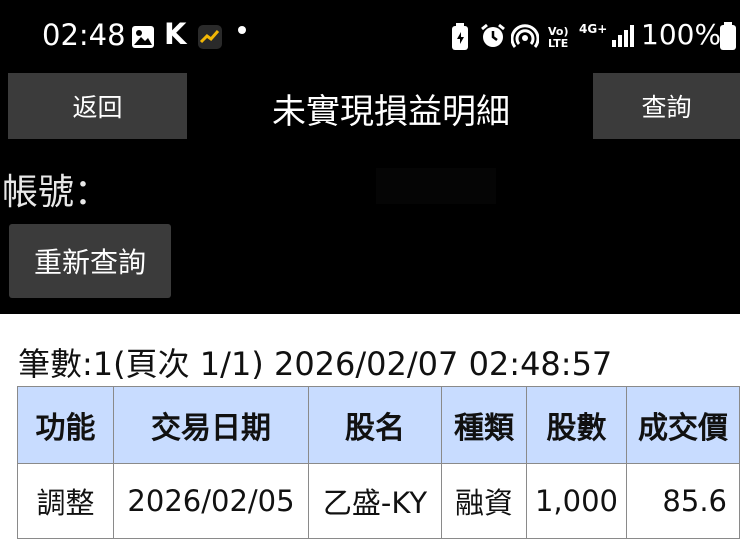 This screenshot has width=740, height=542. I want to click on table-row: 調整 2026/02/05 乙盛-KY 融資 1,000 85.6, so click(378, 501).